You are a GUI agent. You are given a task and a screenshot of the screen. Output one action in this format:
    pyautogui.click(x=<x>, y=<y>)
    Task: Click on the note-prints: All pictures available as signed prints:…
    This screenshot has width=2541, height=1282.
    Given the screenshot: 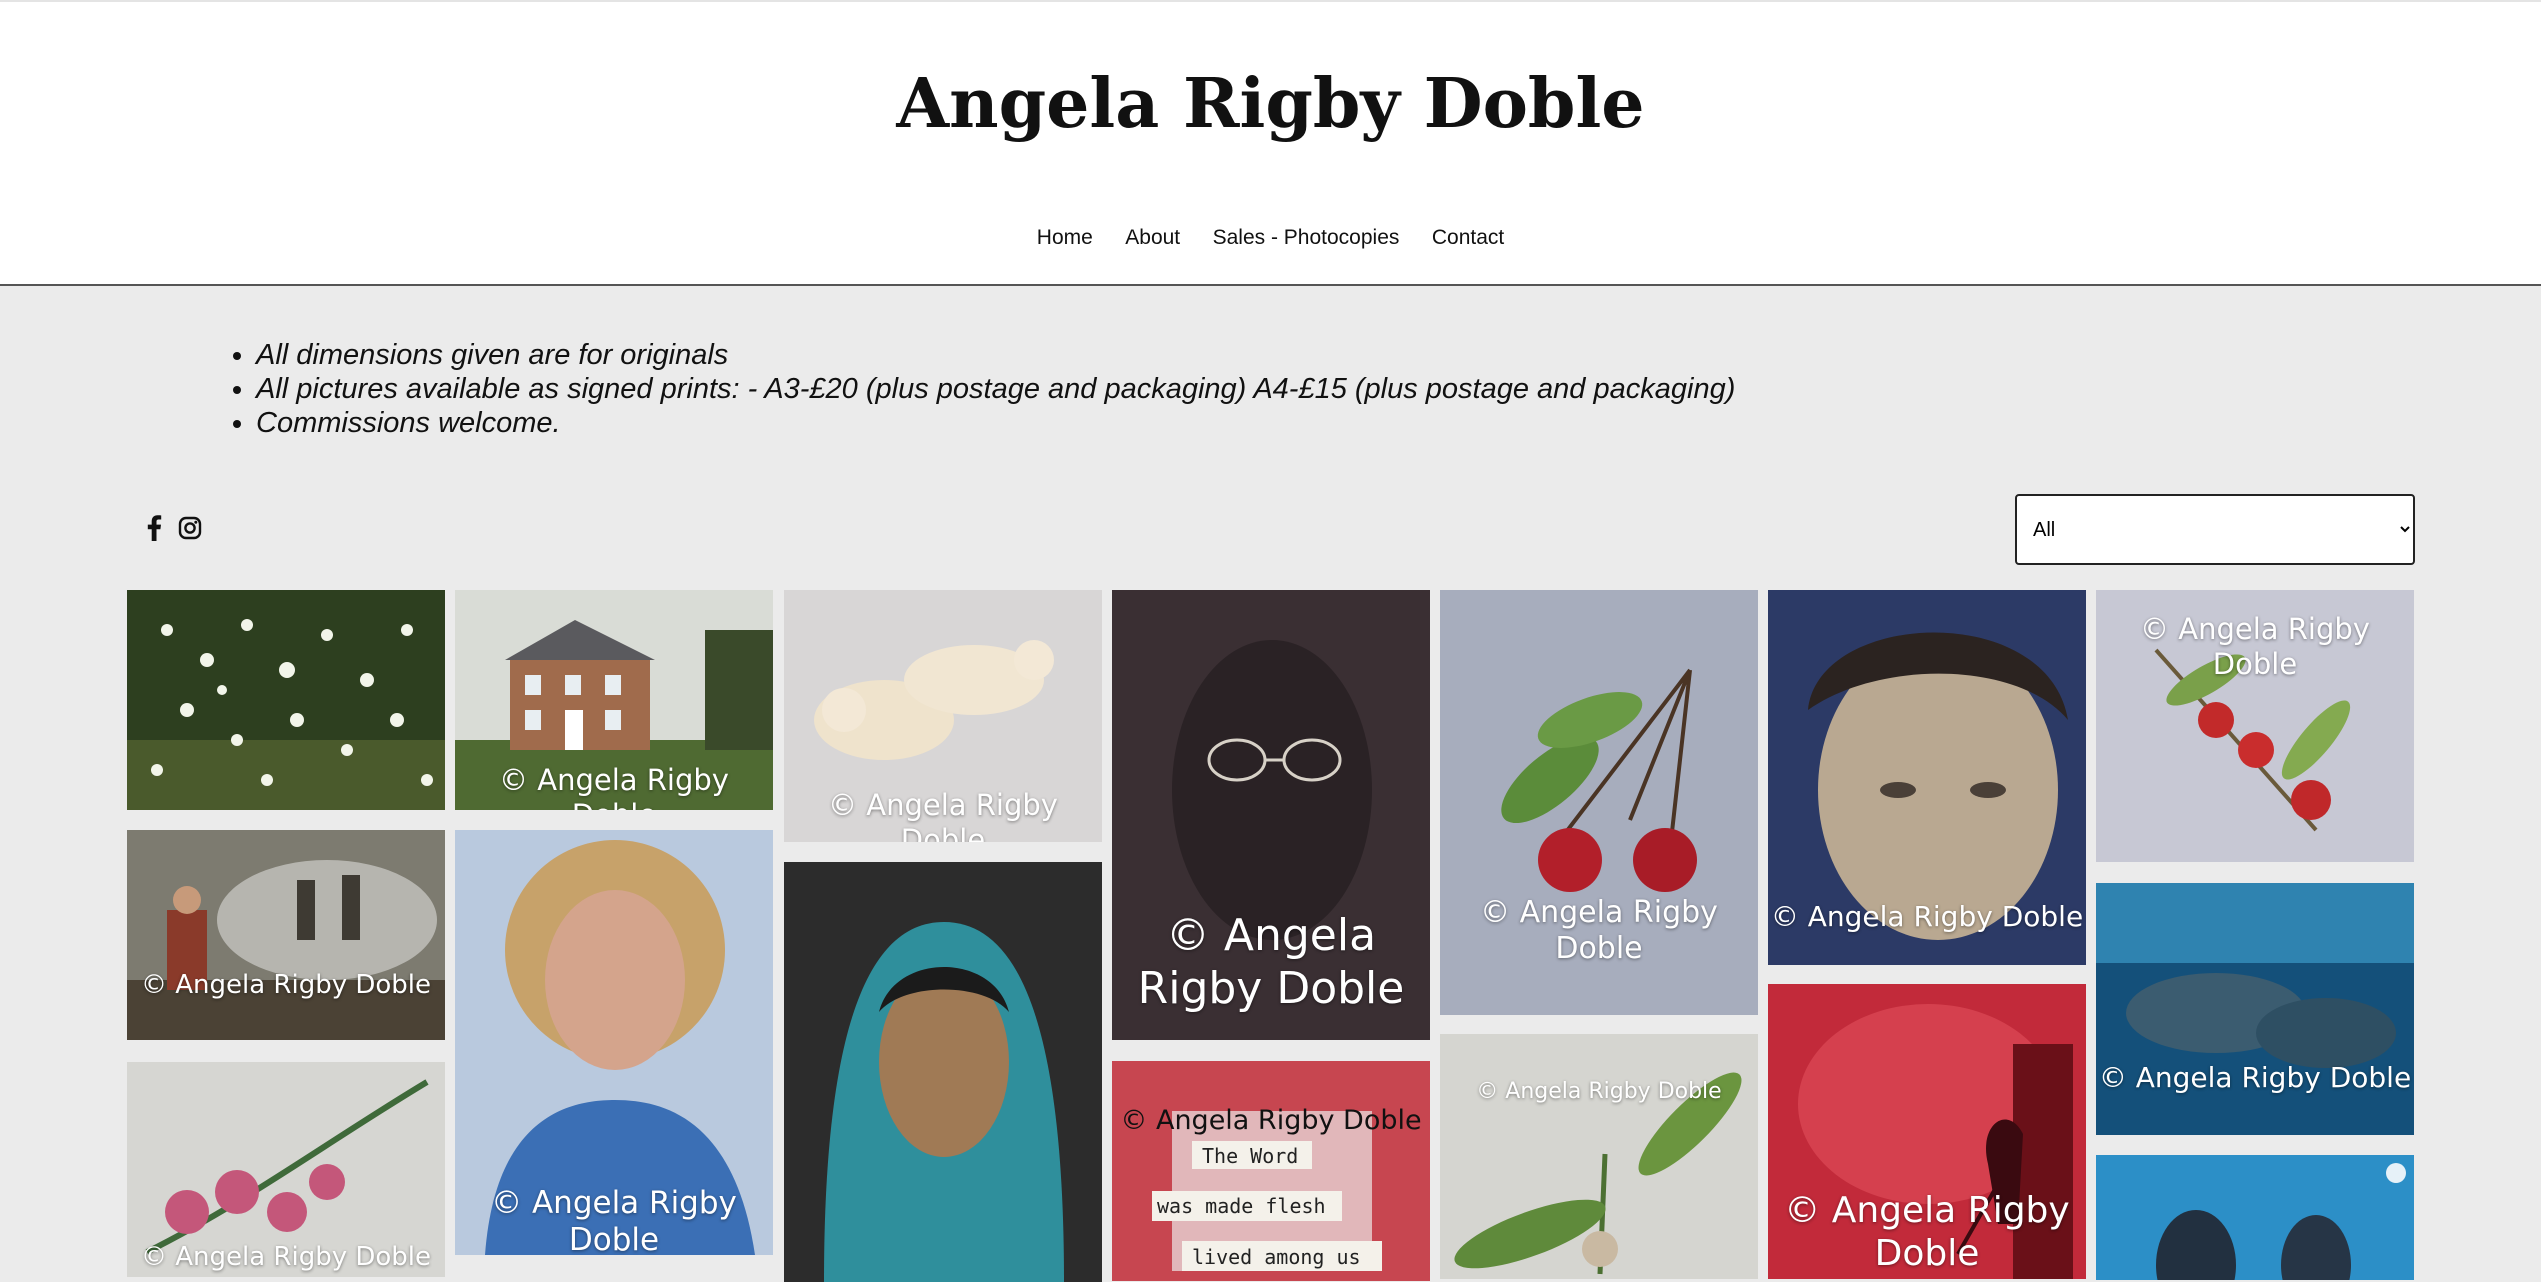 What is the action you would take?
    pyautogui.click(x=995, y=389)
    